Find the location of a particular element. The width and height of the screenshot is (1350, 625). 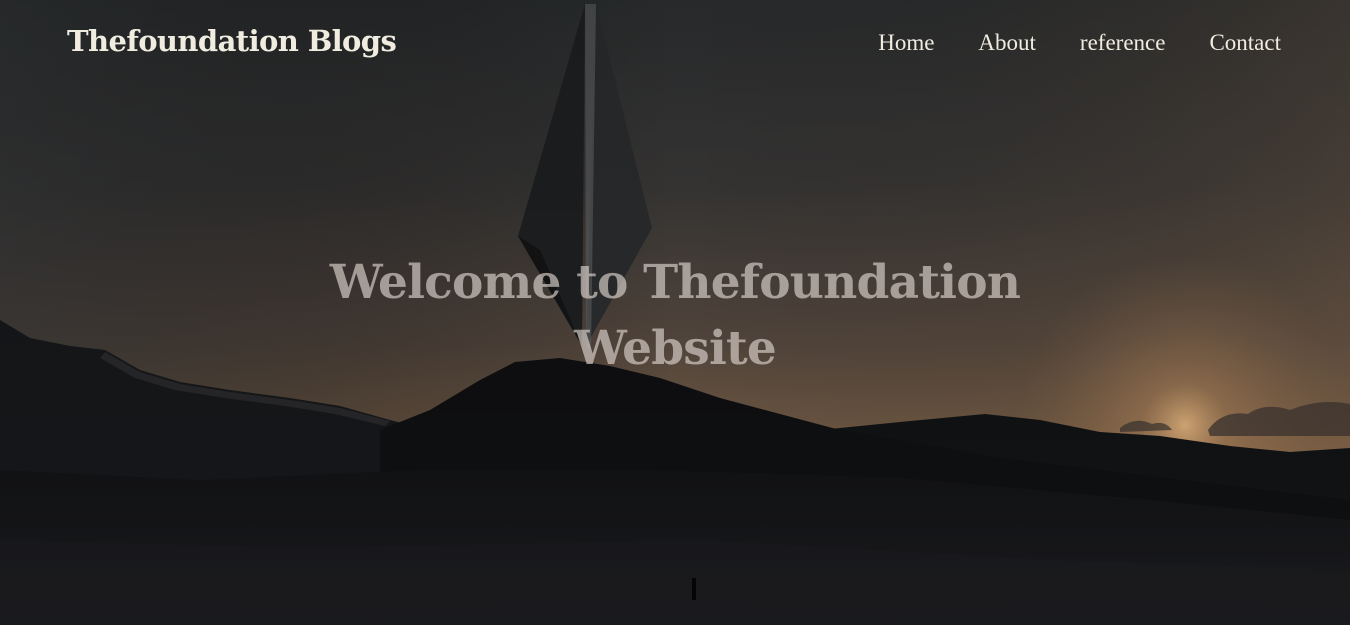

hero-title: Welcome to Thefoundation Website is located at coordinates (675, 315).